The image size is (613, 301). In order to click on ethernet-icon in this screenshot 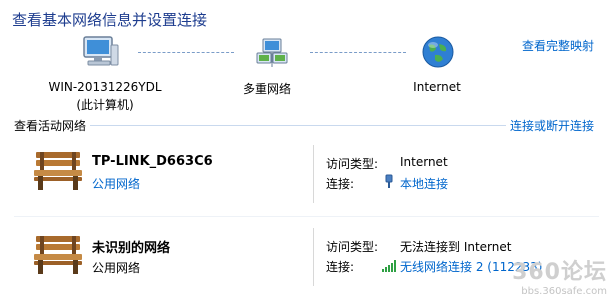, I will do `click(389, 181)`.